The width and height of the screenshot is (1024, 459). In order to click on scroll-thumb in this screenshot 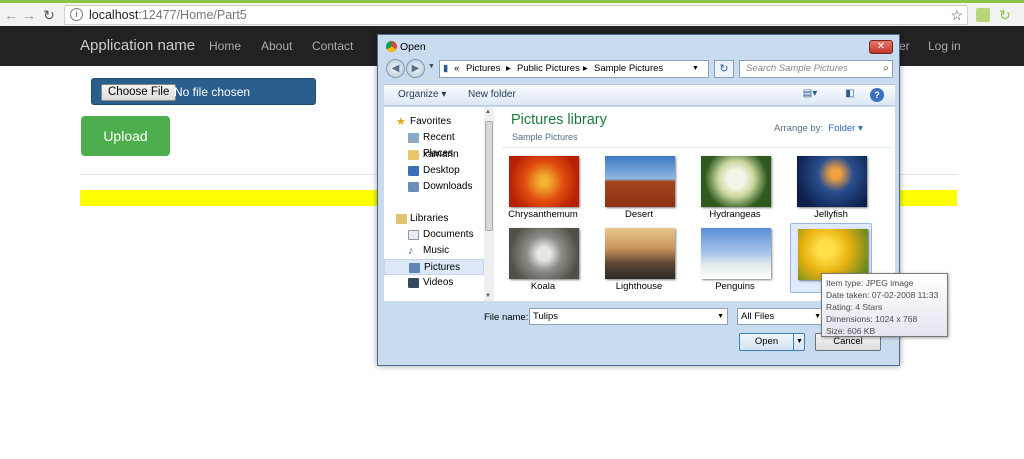, I will do `click(489, 176)`.